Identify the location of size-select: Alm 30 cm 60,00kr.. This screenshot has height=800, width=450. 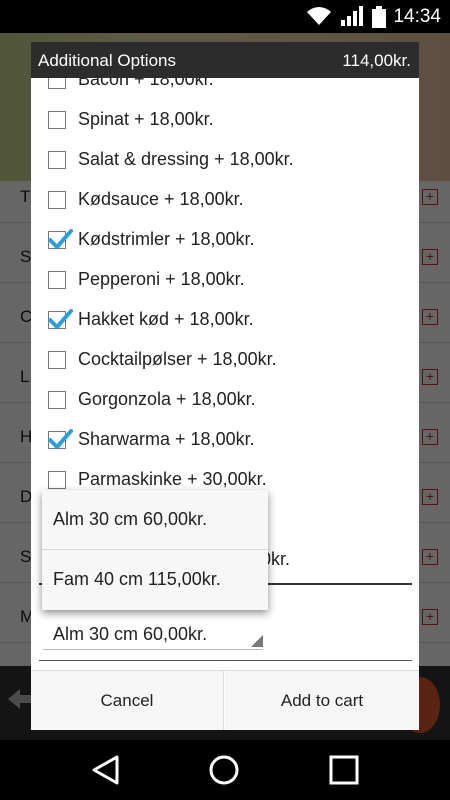
(153, 635).